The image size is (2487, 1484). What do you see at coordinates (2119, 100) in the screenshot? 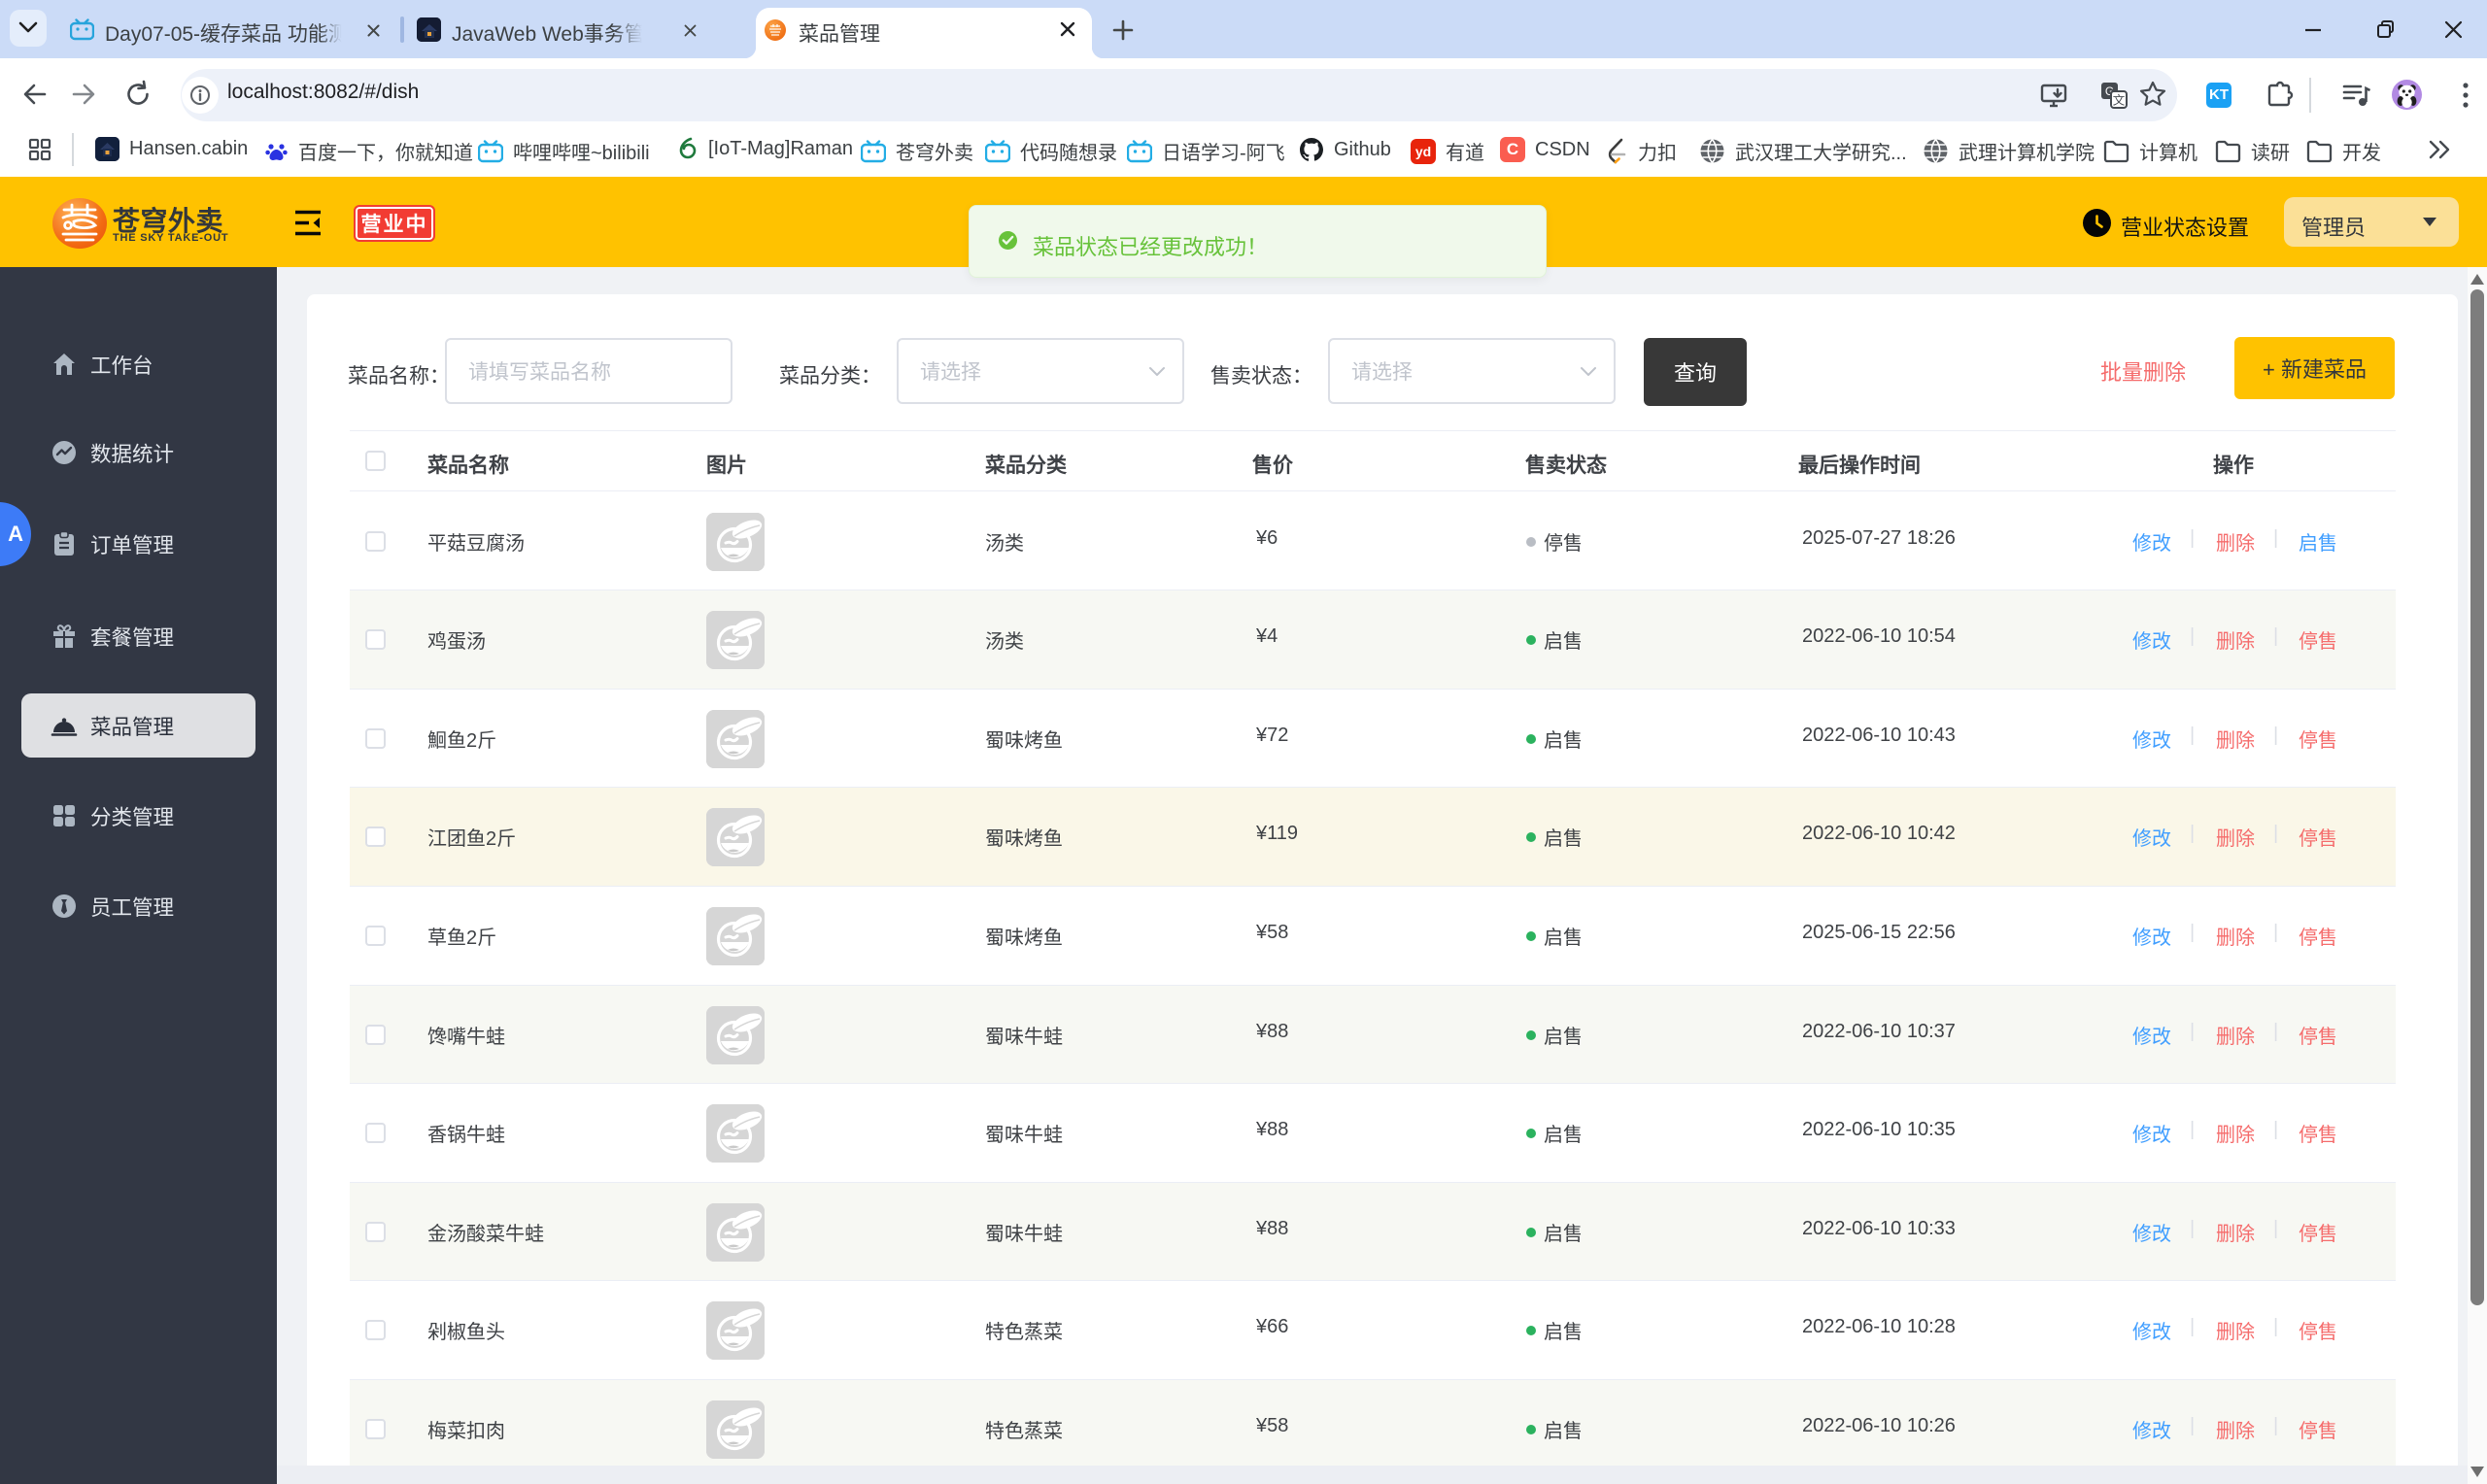
I see `svg-text: 文` at bounding box center [2119, 100].